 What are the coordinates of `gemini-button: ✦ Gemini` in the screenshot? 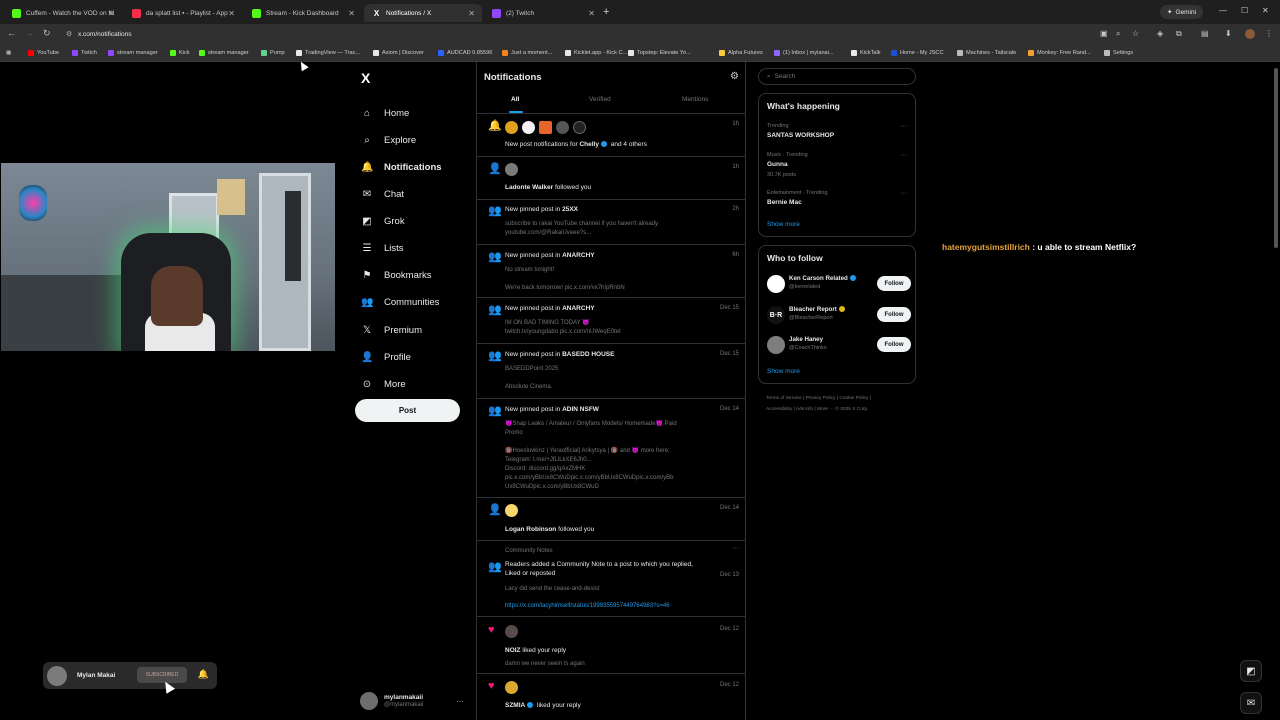 It's located at (1182, 12).